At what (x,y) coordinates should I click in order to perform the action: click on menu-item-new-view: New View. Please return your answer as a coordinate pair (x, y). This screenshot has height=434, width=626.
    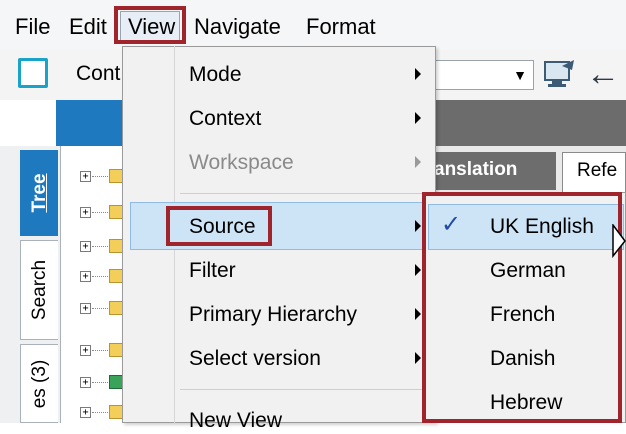
    Looking at the image, I should click on (235, 421).